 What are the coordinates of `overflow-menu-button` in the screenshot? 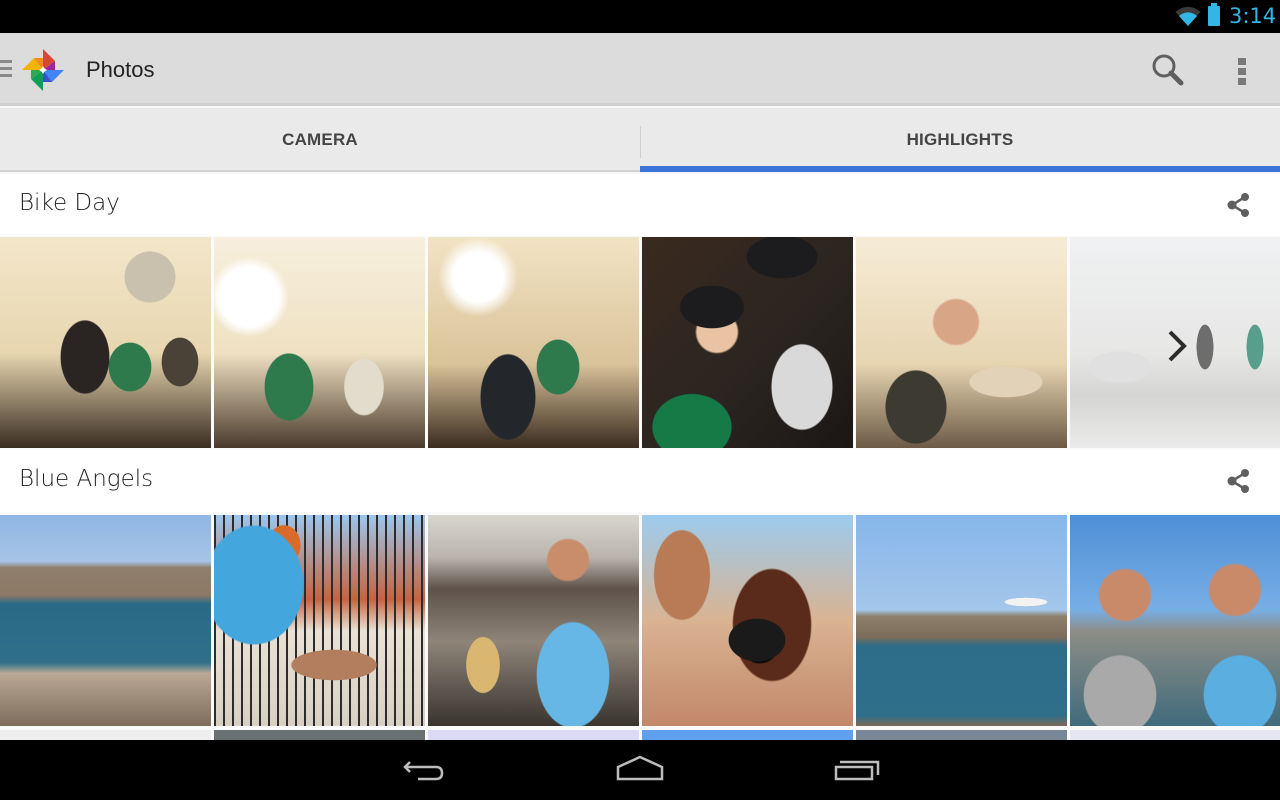 It's located at (1243, 71).